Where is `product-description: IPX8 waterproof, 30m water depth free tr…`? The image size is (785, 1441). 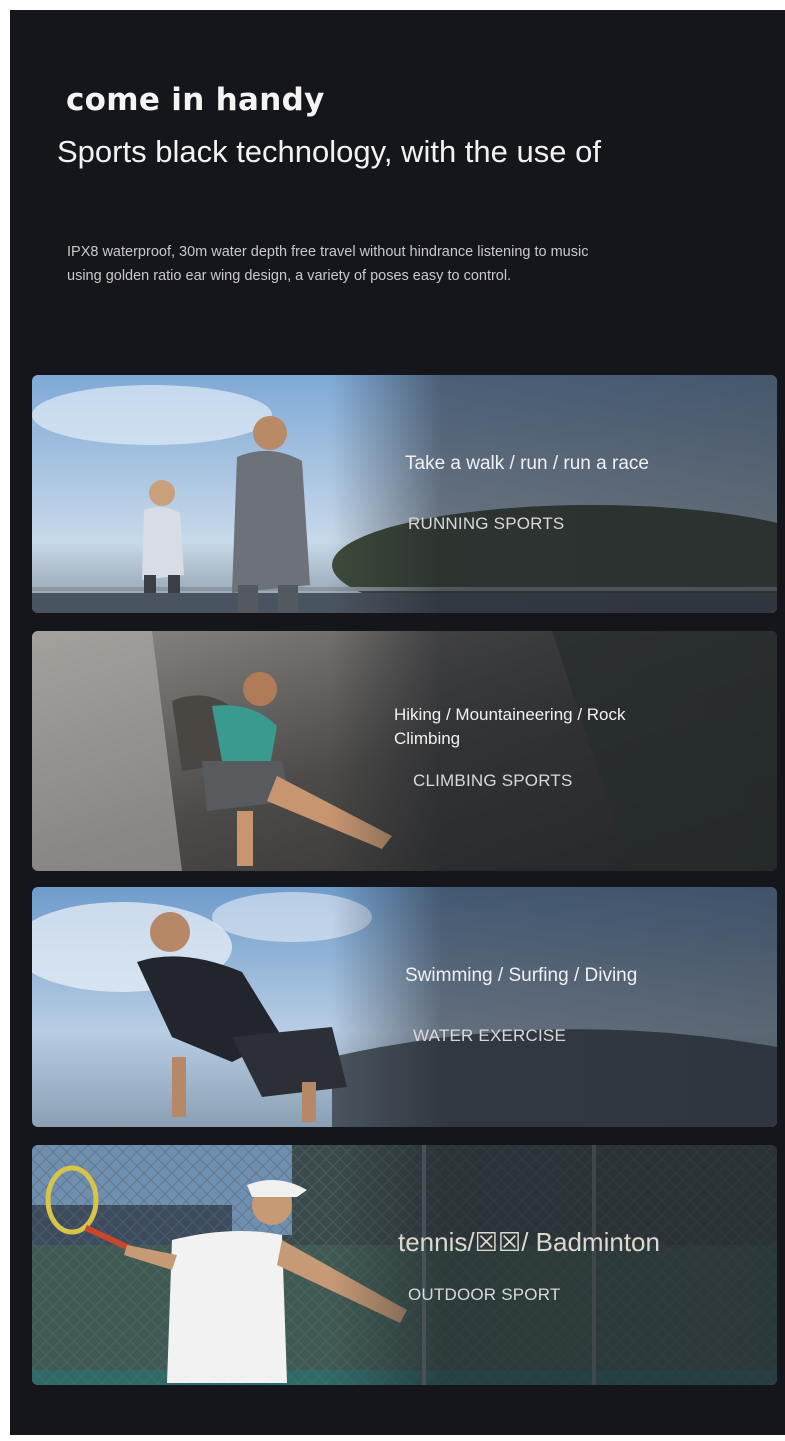
product-description: IPX8 waterproof, 30m water depth free tr… is located at coordinates (328, 264).